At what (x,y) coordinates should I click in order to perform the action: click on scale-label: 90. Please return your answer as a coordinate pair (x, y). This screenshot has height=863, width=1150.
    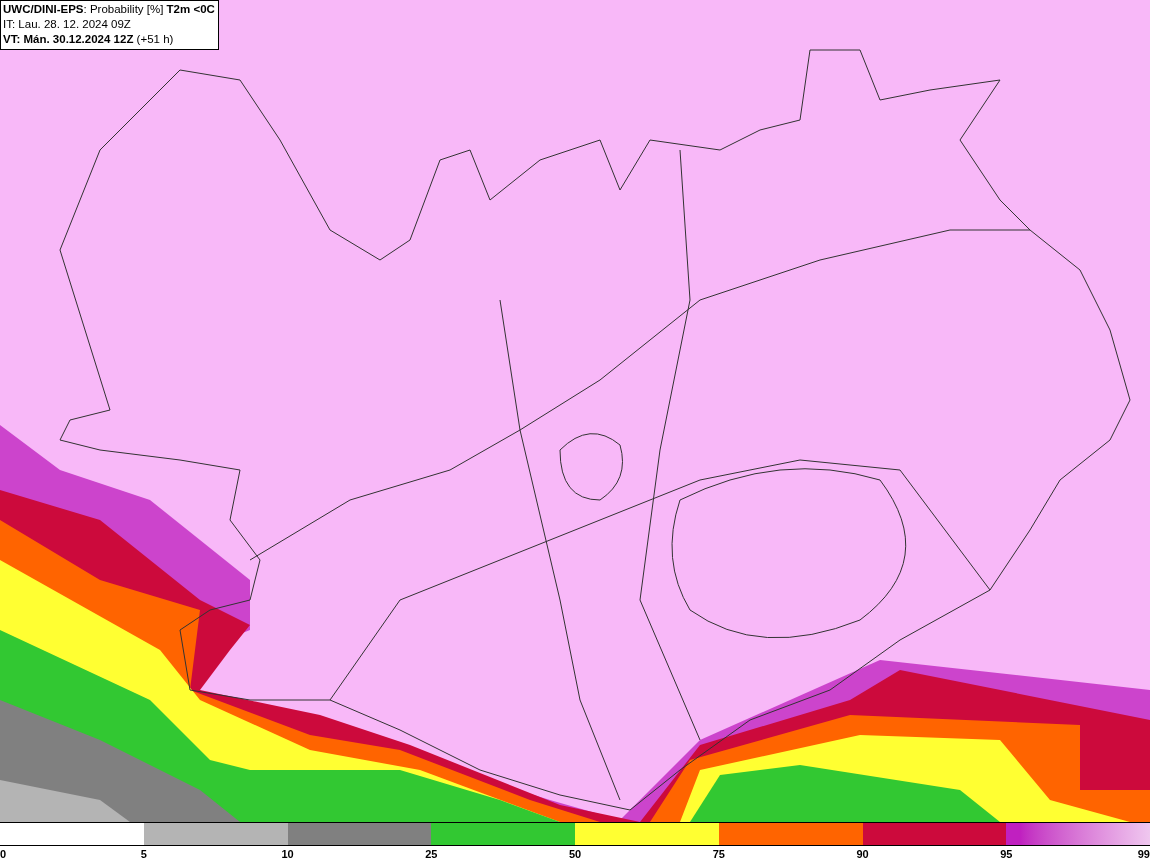
    Looking at the image, I should click on (862, 854).